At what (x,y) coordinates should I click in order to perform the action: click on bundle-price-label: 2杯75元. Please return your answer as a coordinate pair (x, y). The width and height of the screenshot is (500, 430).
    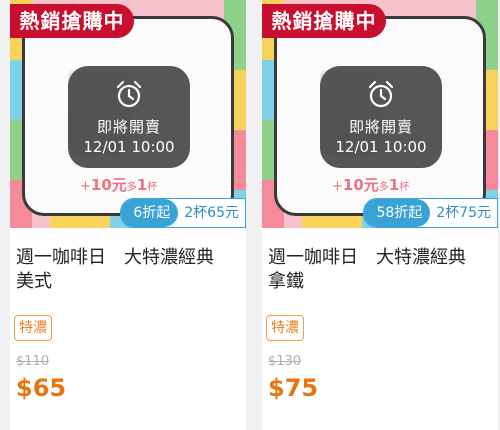
    Looking at the image, I should click on (463, 213).